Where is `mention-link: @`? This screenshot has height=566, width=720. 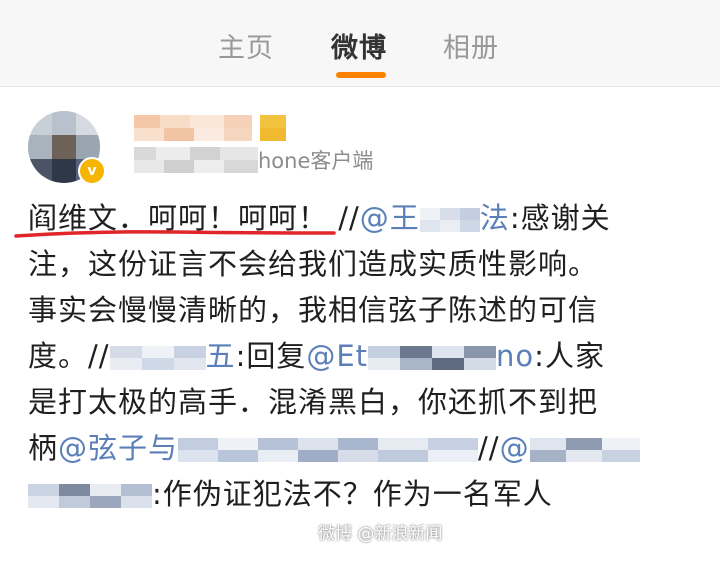
mention-link: @ is located at coordinates (515, 448).